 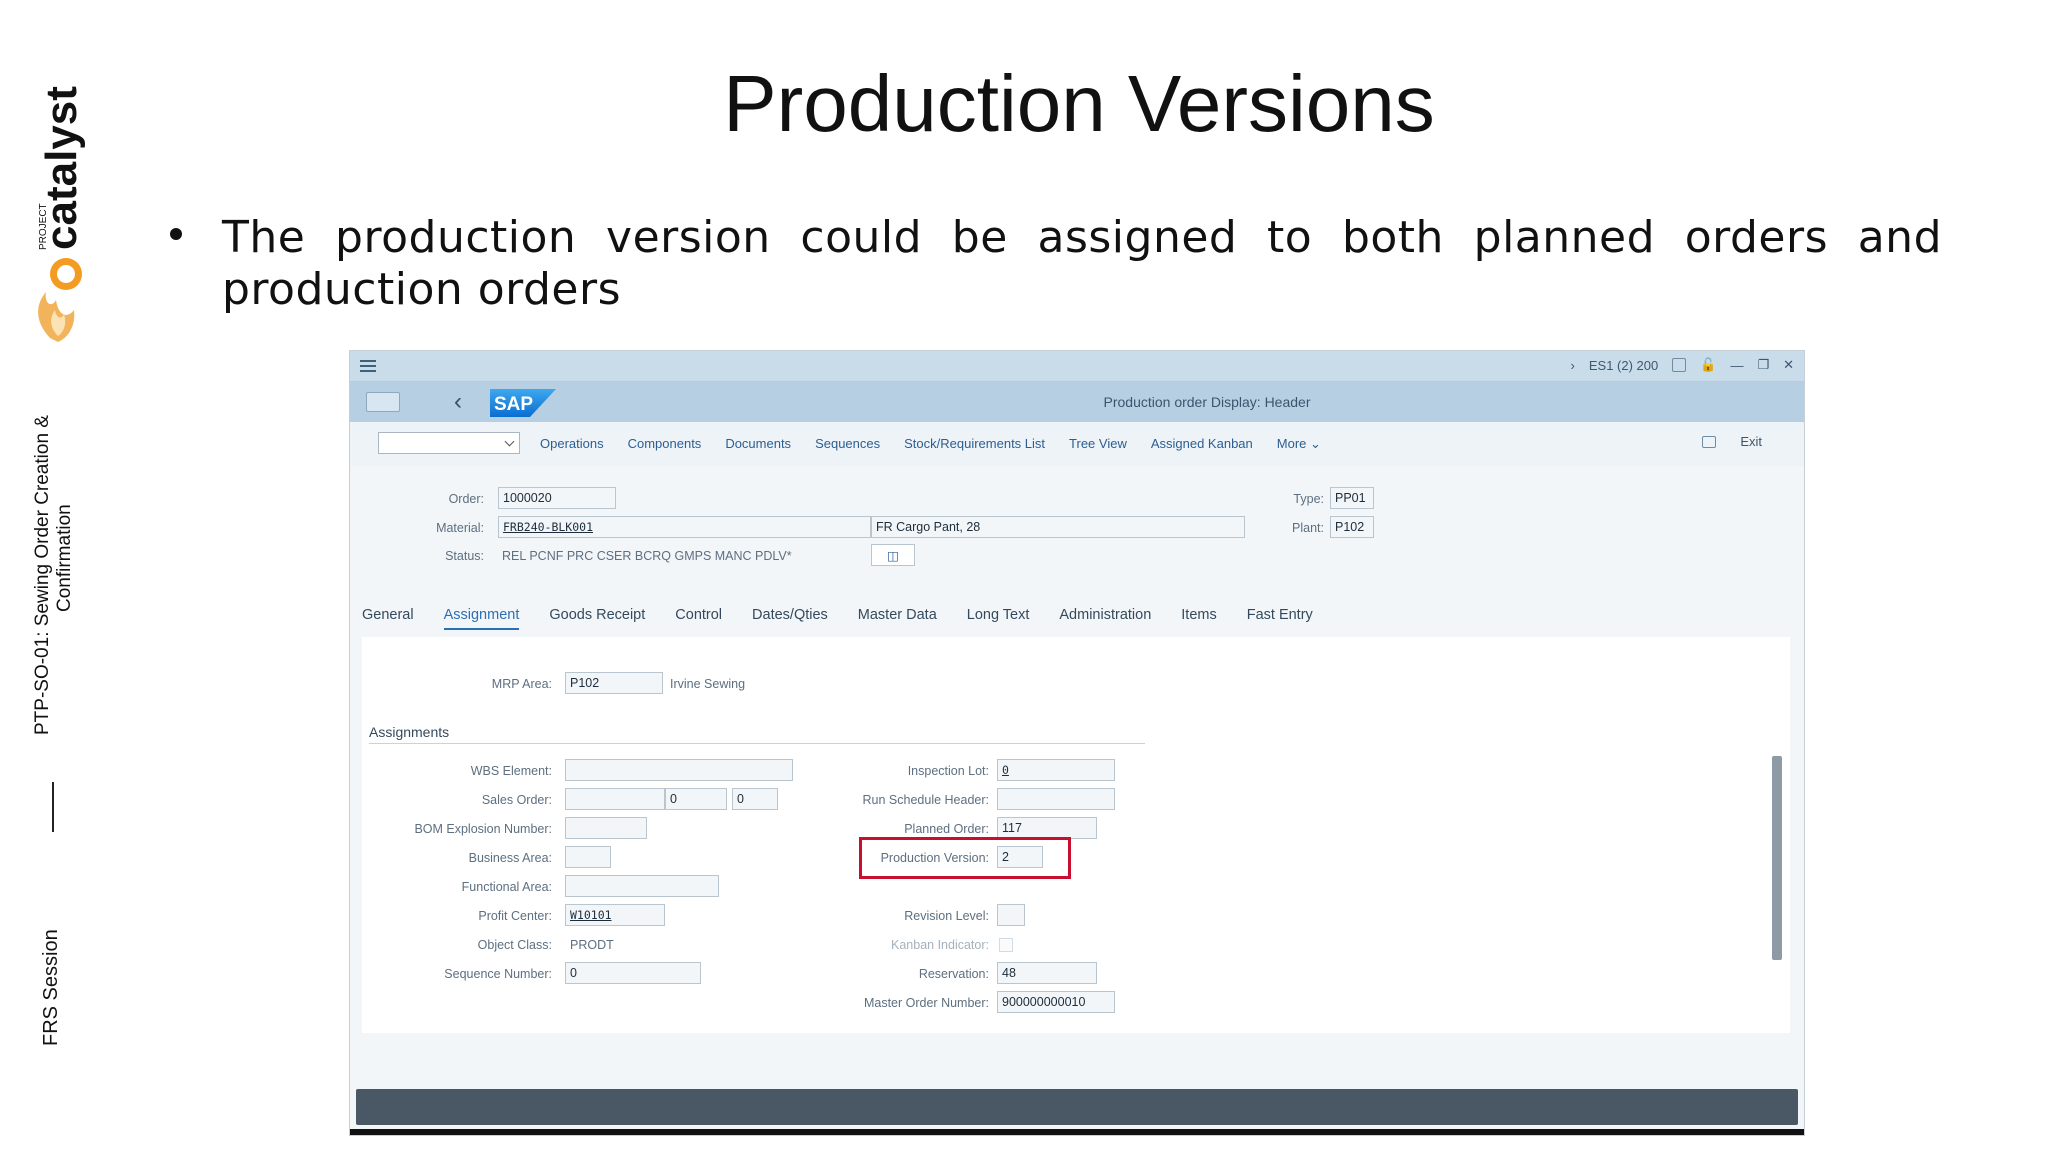 What do you see at coordinates (1308, 499) in the screenshot?
I see `type-label: Type:` at bounding box center [1308, 499].